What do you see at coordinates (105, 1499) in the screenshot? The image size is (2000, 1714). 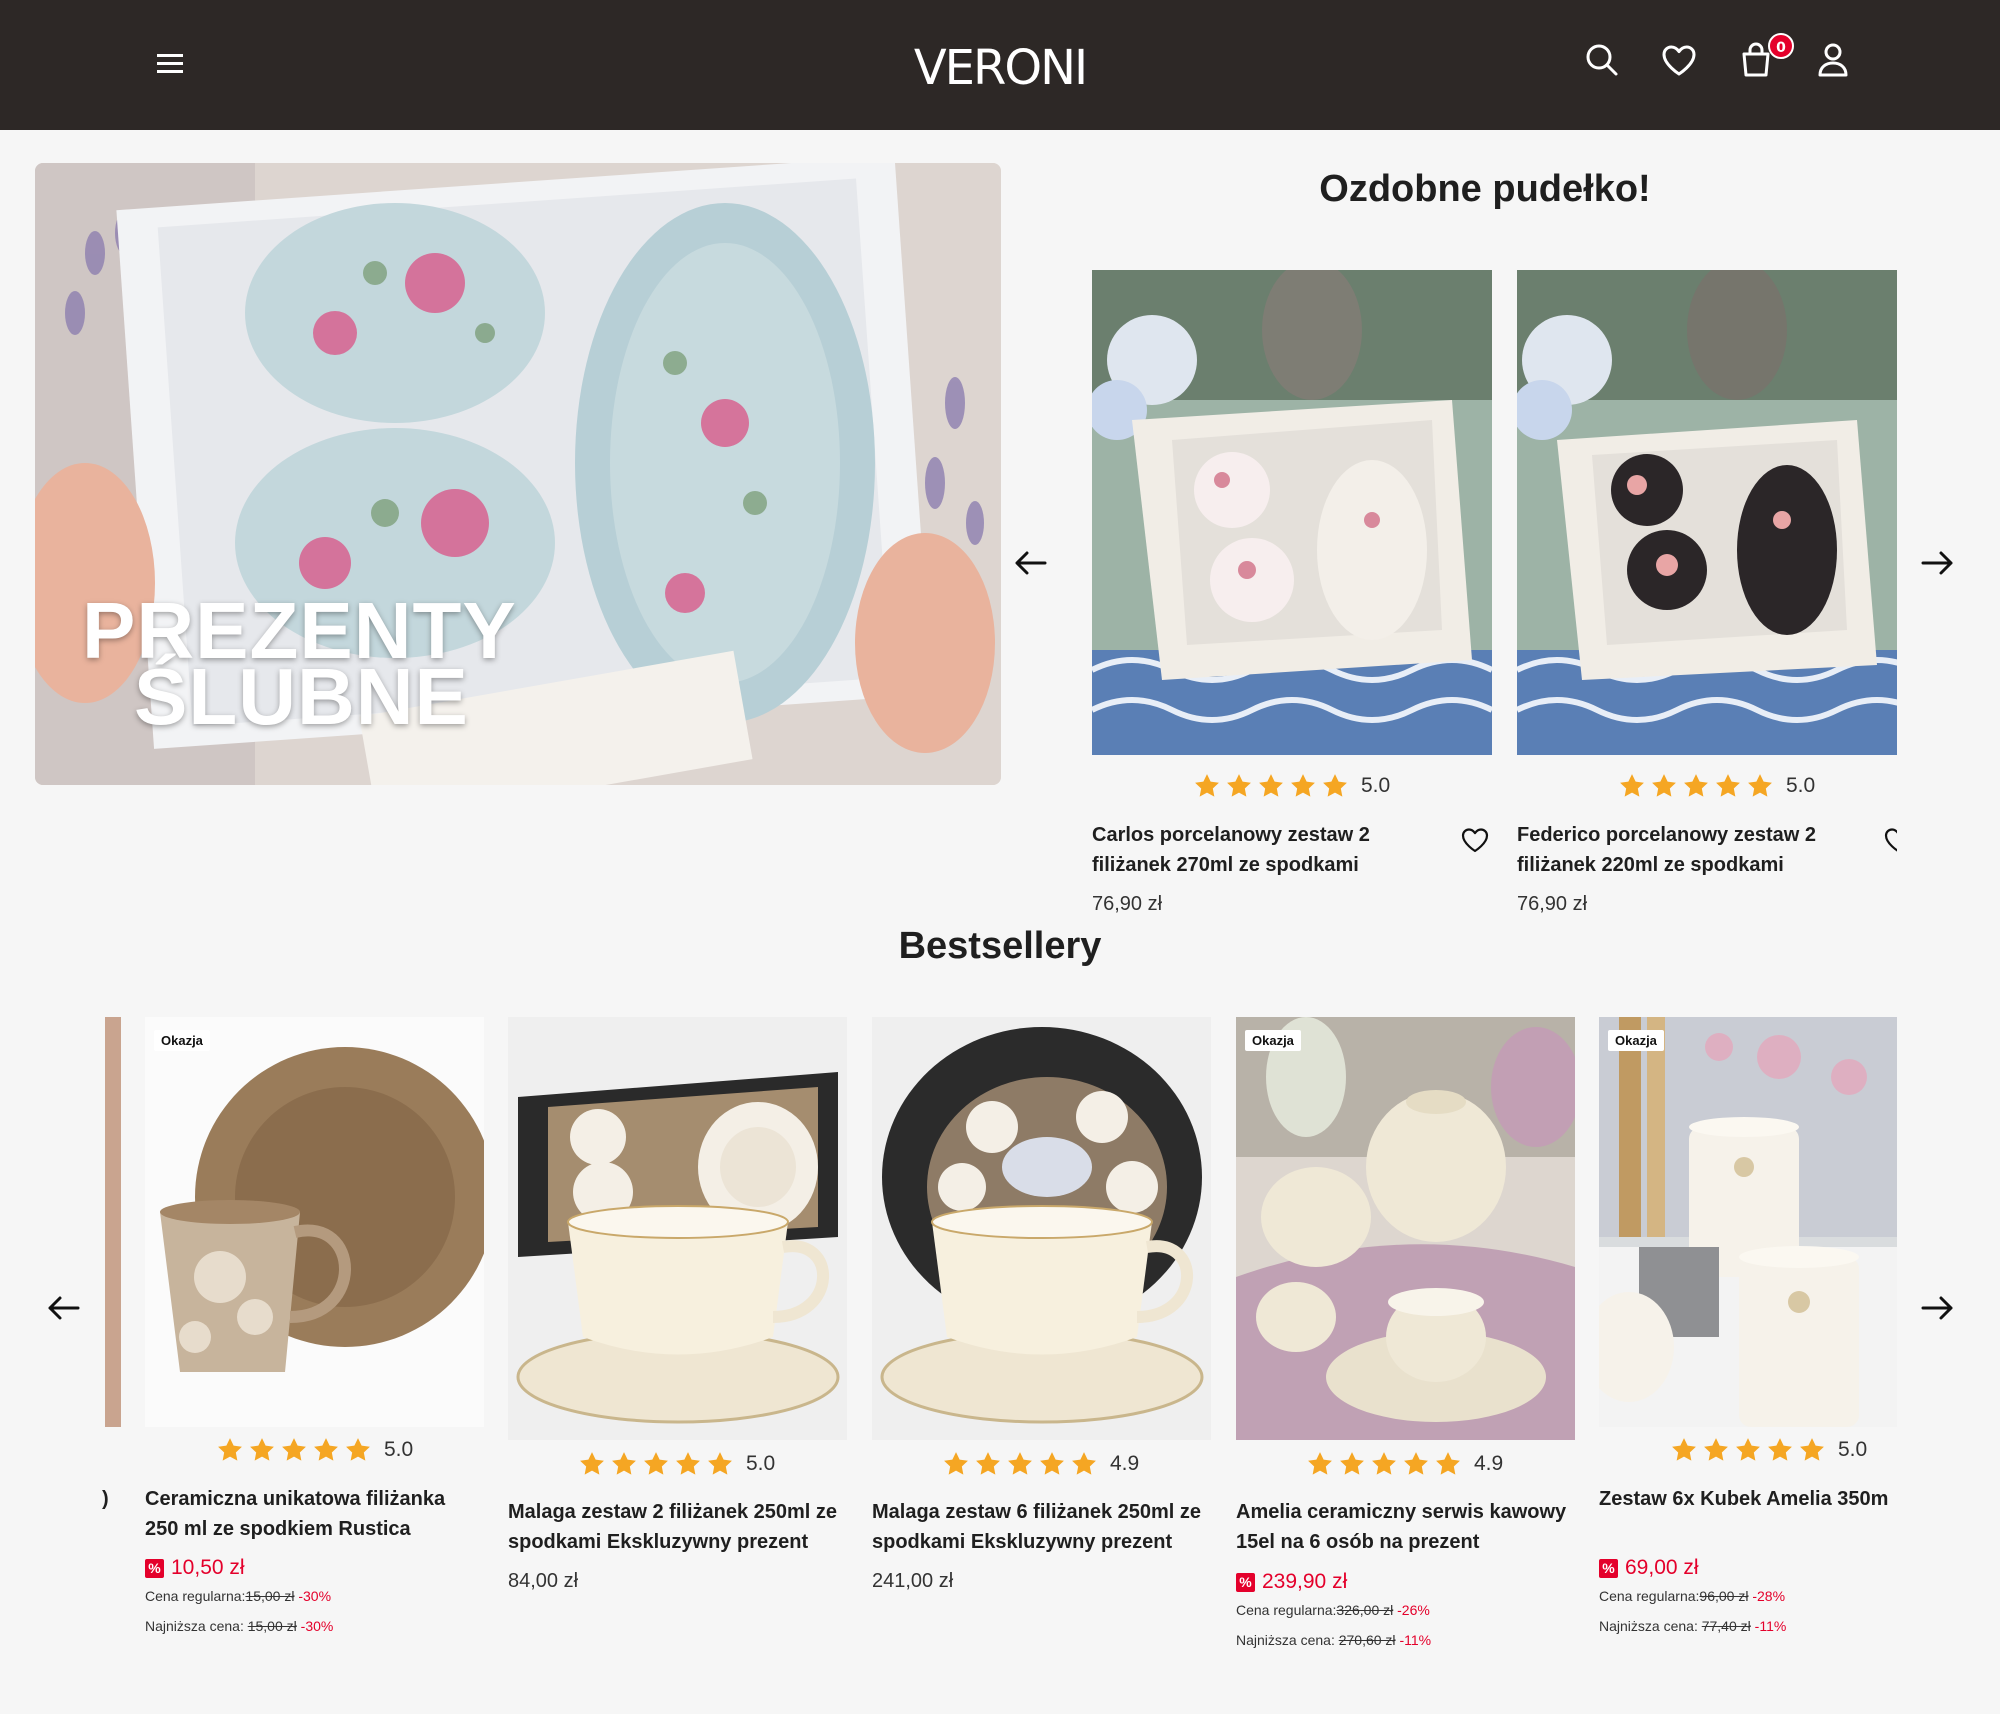 I see `partial-text: )` at bounding box center [105, 1499].